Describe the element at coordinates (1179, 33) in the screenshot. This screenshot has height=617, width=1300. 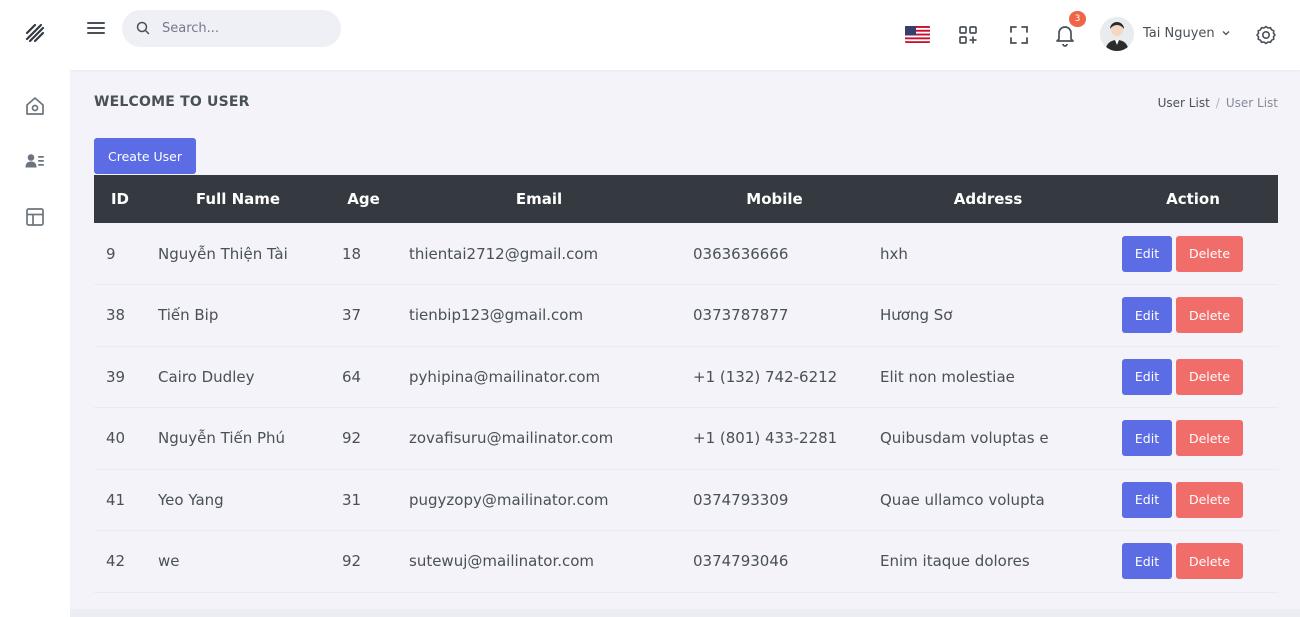
I see `user-name: Tai Nguyen` at that location.